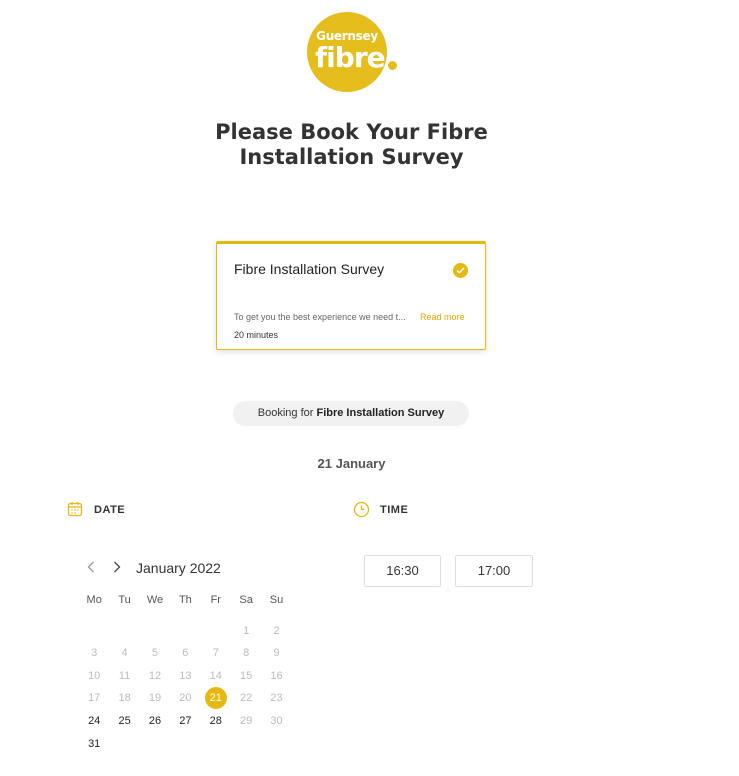 The height and width of the screenshot is (776, 739). I want to click on calendar-day-number: 10, so click(94, 675).